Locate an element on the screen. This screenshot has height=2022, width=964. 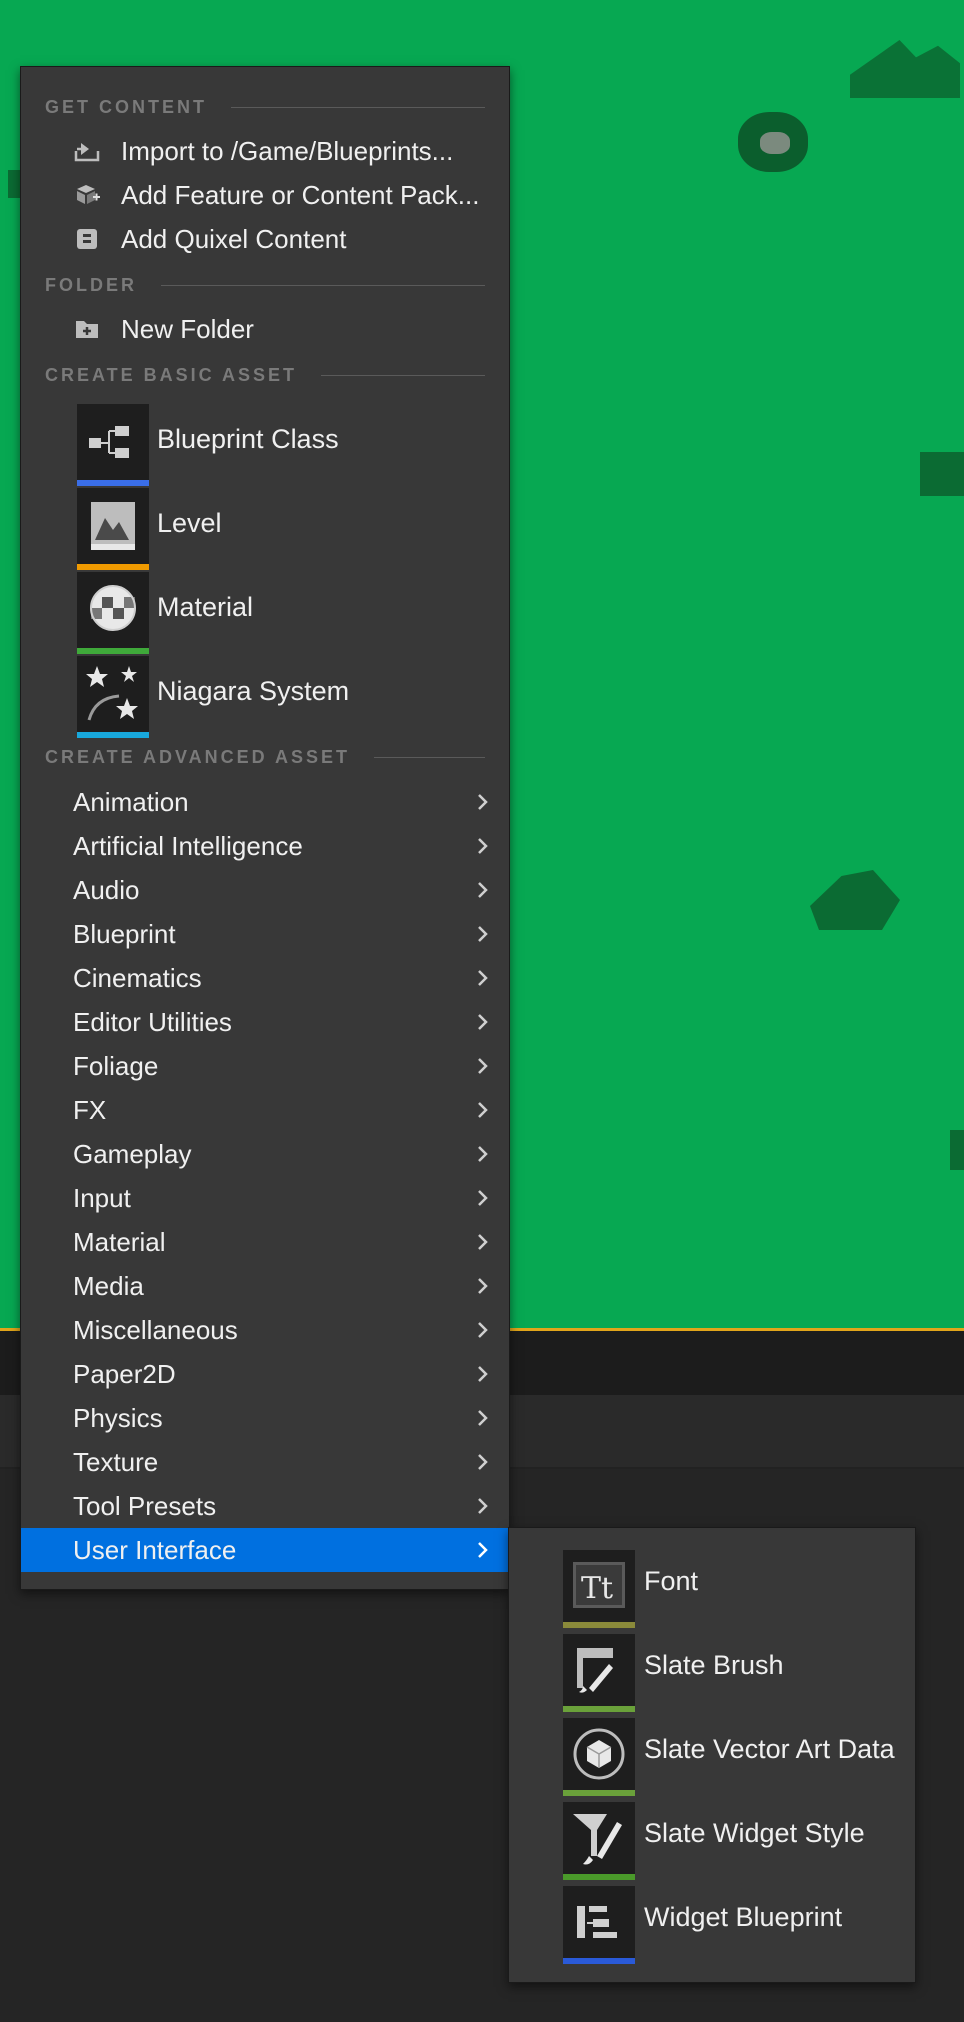
submenu-label: Audio is located at coordinates (106, 890).